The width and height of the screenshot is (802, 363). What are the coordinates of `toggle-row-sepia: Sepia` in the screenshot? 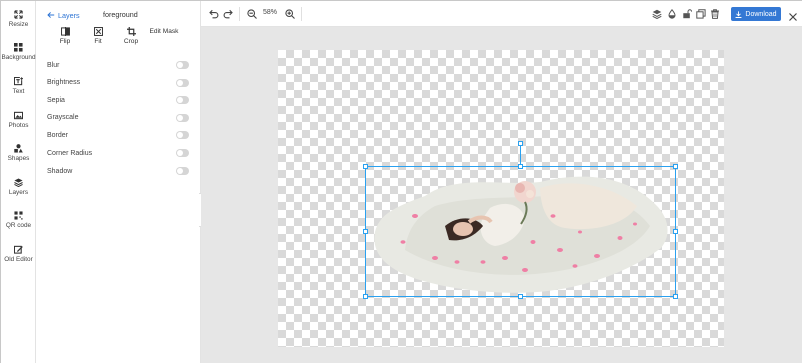 It's located at (118, 100).